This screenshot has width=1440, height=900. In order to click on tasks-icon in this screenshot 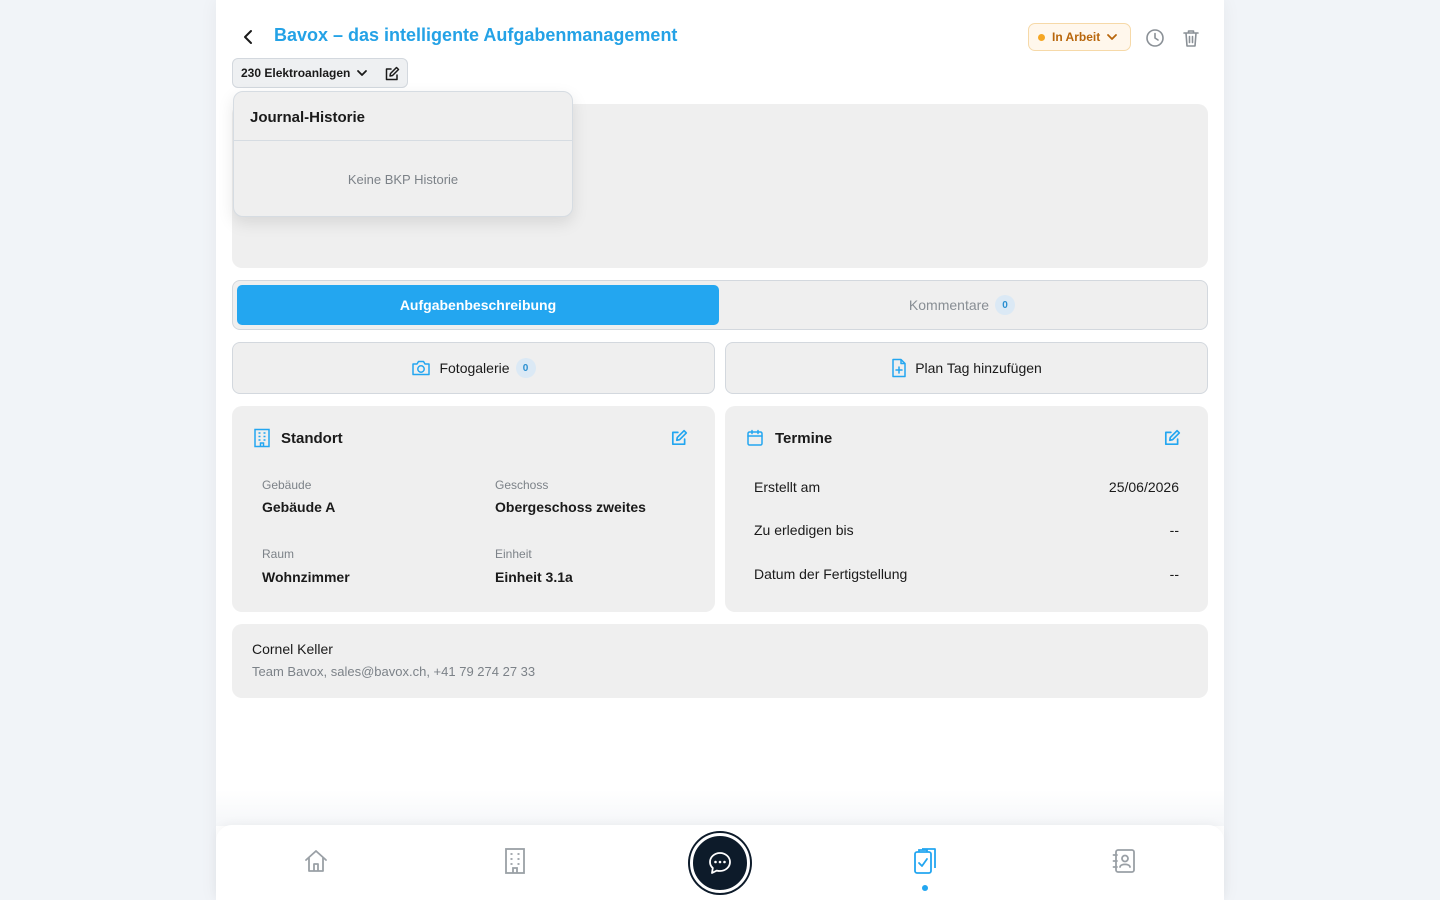, I will do `click(925, 861)`.